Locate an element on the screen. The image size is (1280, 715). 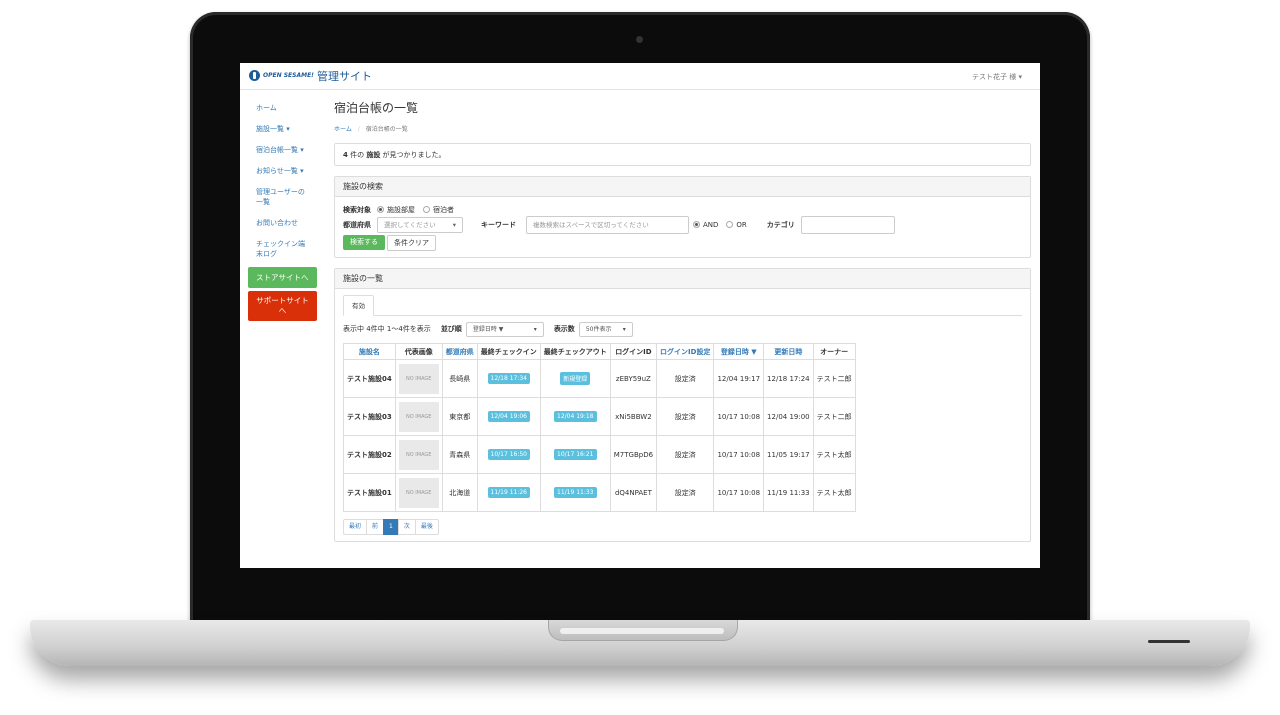
page-current: 1 is located at coordinates (391, 527).